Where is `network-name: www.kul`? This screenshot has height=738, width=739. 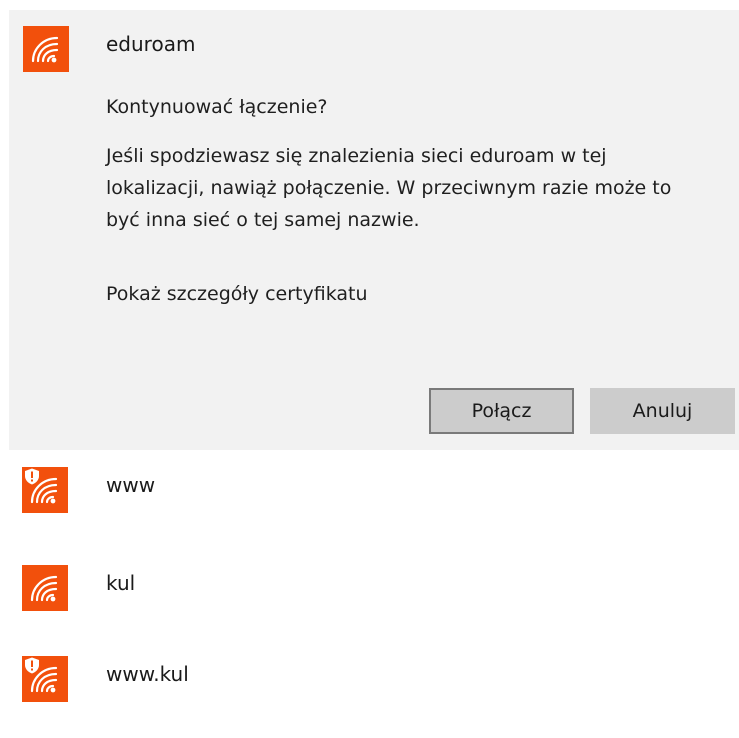
network-name: www.kul is located at coordinates (147, 674).